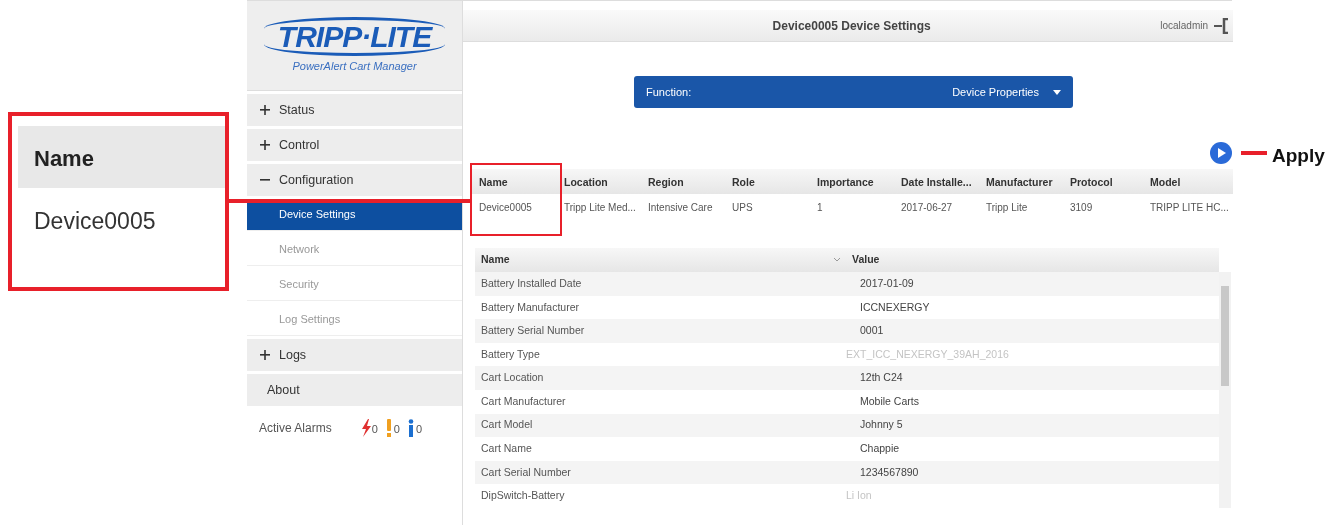 The image size is (1339, 525). What do you see at coordinates (1091, 182) in the screenshot?
I see `column-header: Protocol` at bounding box center [1091, 182].